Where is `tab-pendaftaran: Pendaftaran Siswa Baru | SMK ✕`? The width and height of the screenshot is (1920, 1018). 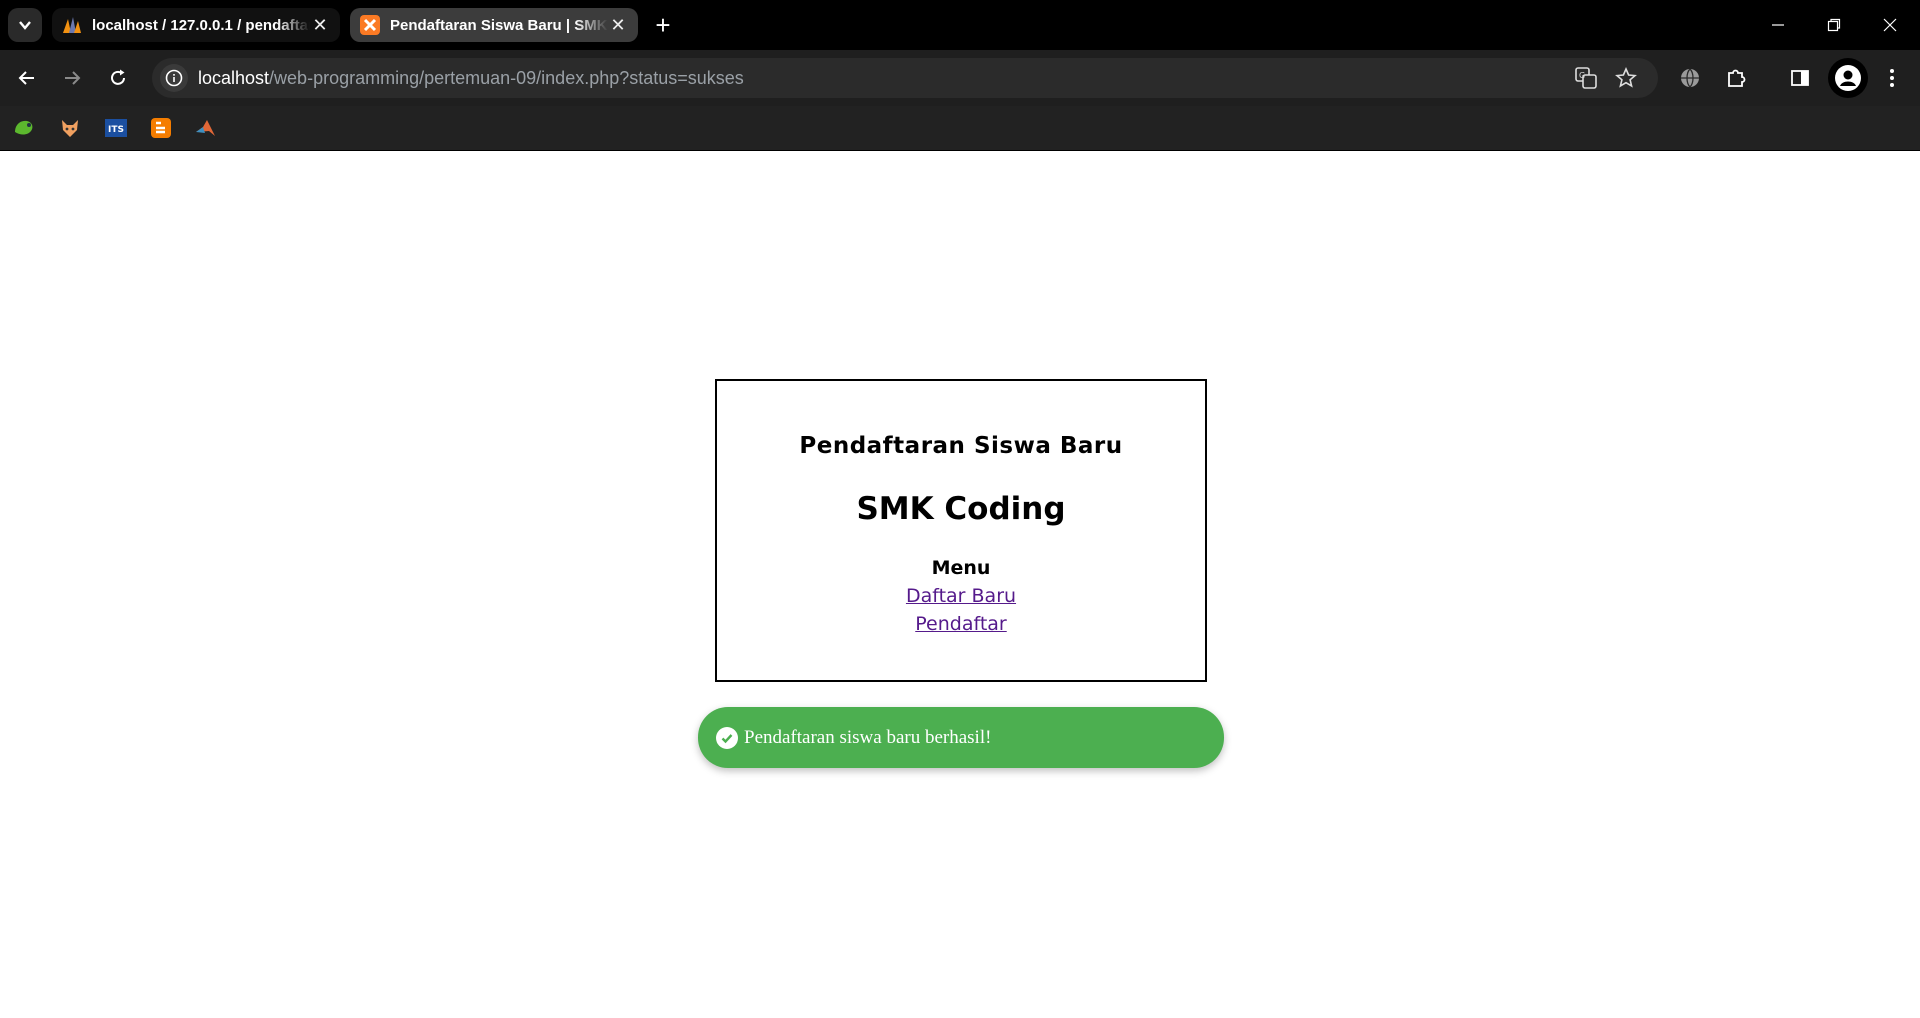
tab-pendaftaran: Pendaftaran Siswa Baru | SMK ✕ is located at coordinates (494, 25).